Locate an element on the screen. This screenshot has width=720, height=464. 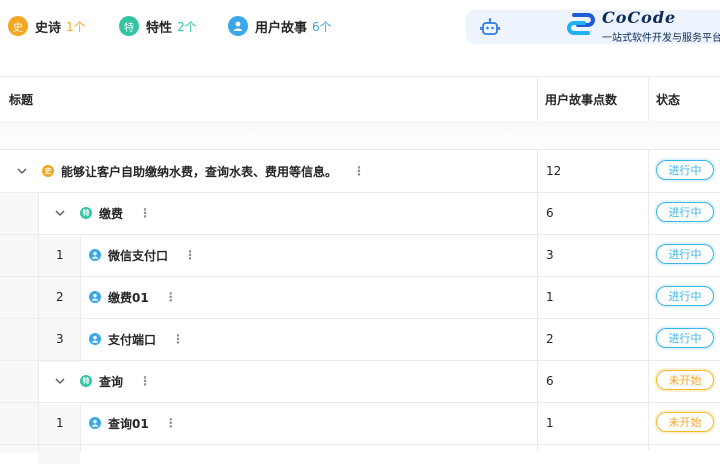
row-points: 3 is located at coordinates (550, 255).